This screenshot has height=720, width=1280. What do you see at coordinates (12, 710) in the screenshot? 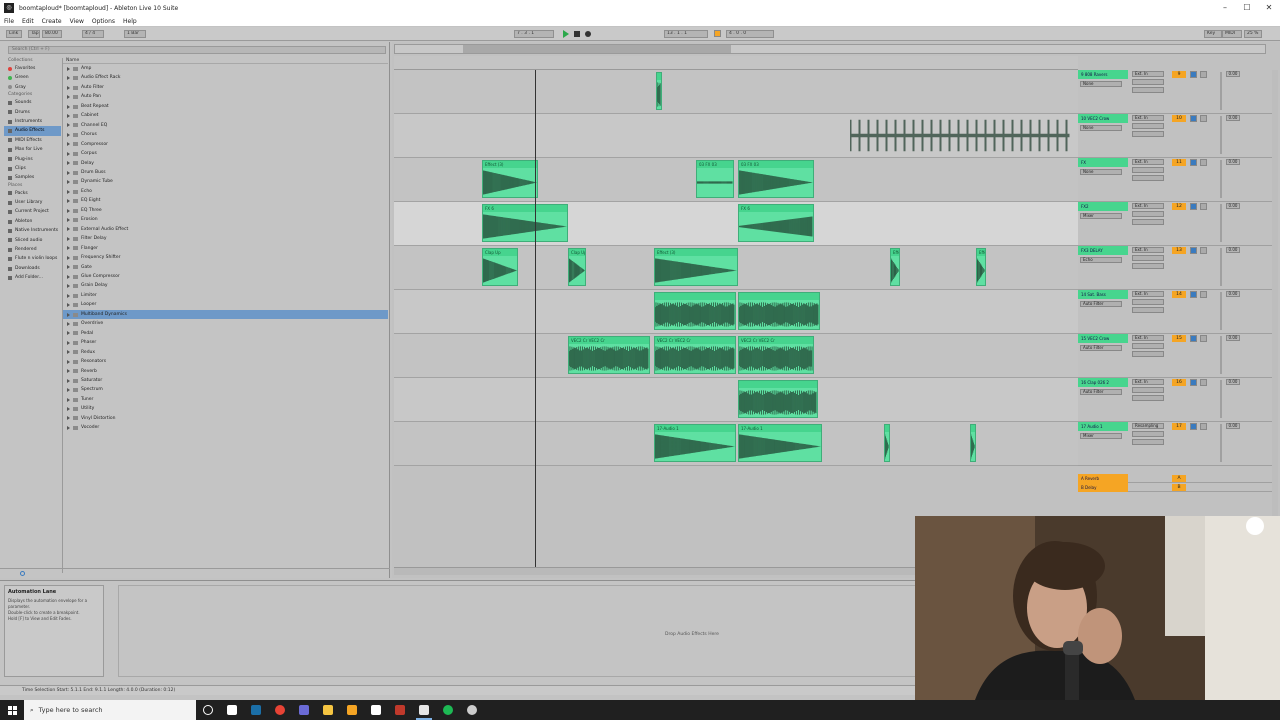
I see `start-button` at bounding box center [12, 710].